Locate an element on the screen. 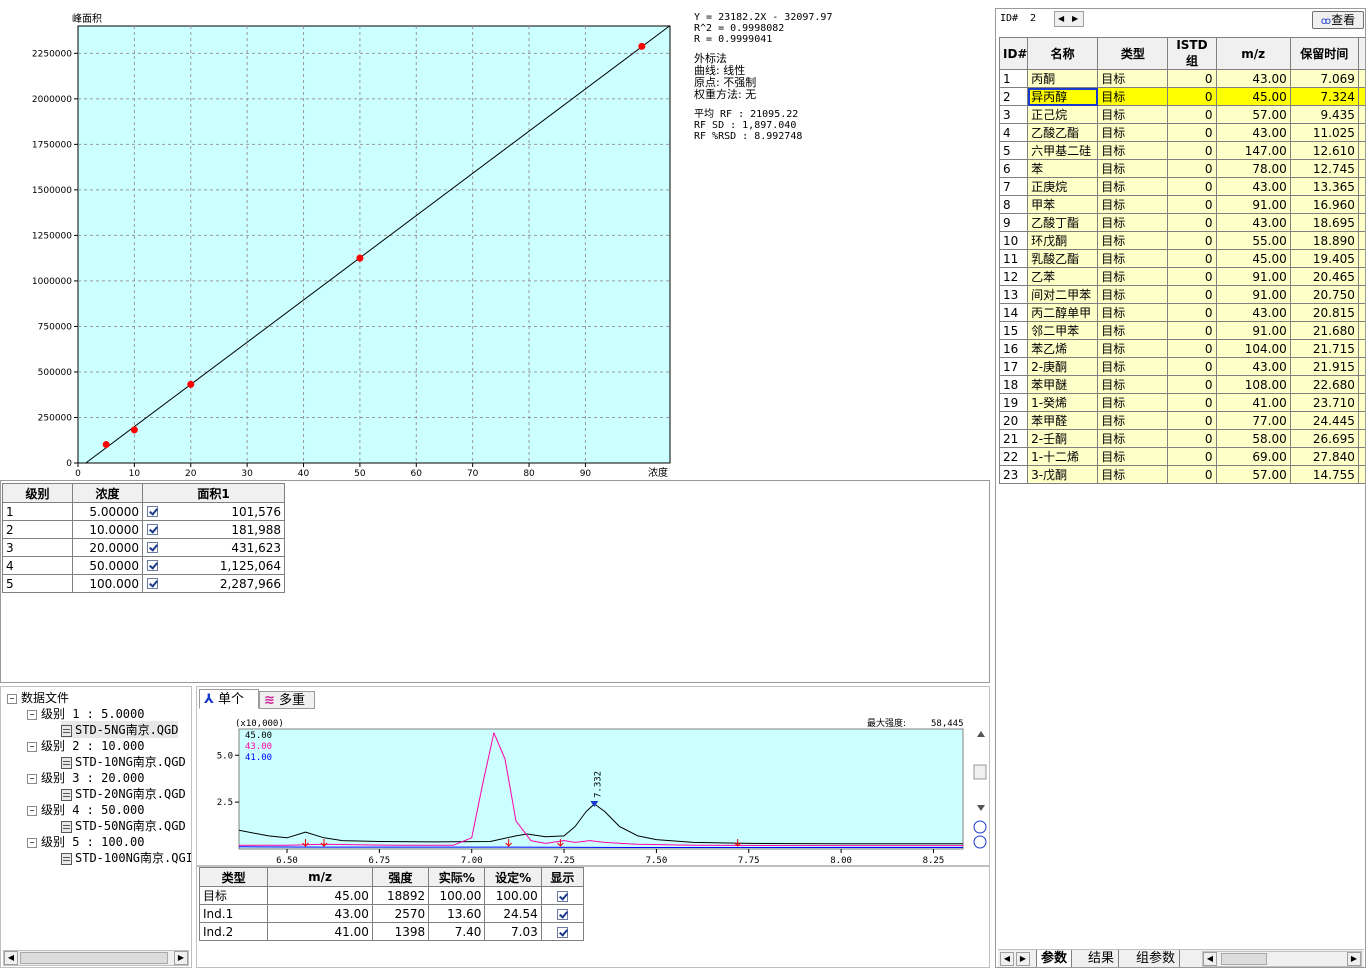  levels-header-conc: 浓度 is located at coordinates (107, 493).